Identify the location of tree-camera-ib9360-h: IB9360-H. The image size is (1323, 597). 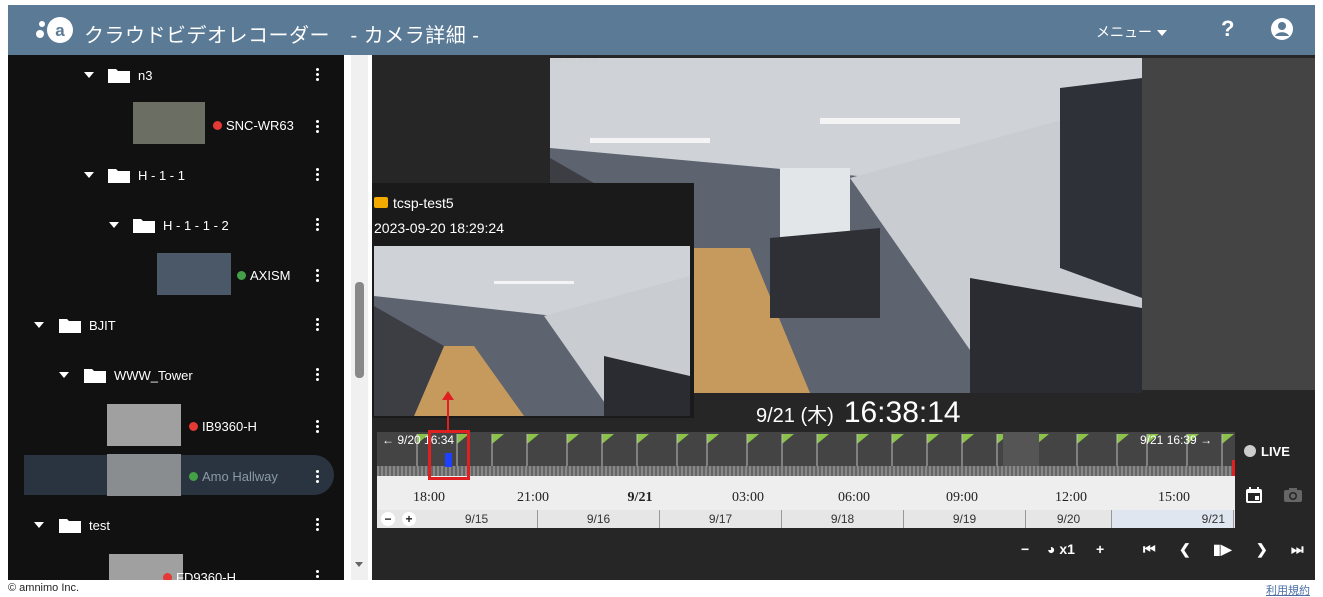
(176, 426).